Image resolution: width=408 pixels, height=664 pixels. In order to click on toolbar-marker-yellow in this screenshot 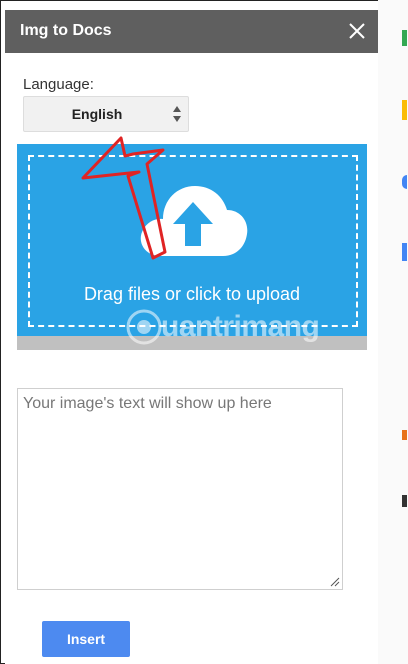, I will do `click(404, 110)`.